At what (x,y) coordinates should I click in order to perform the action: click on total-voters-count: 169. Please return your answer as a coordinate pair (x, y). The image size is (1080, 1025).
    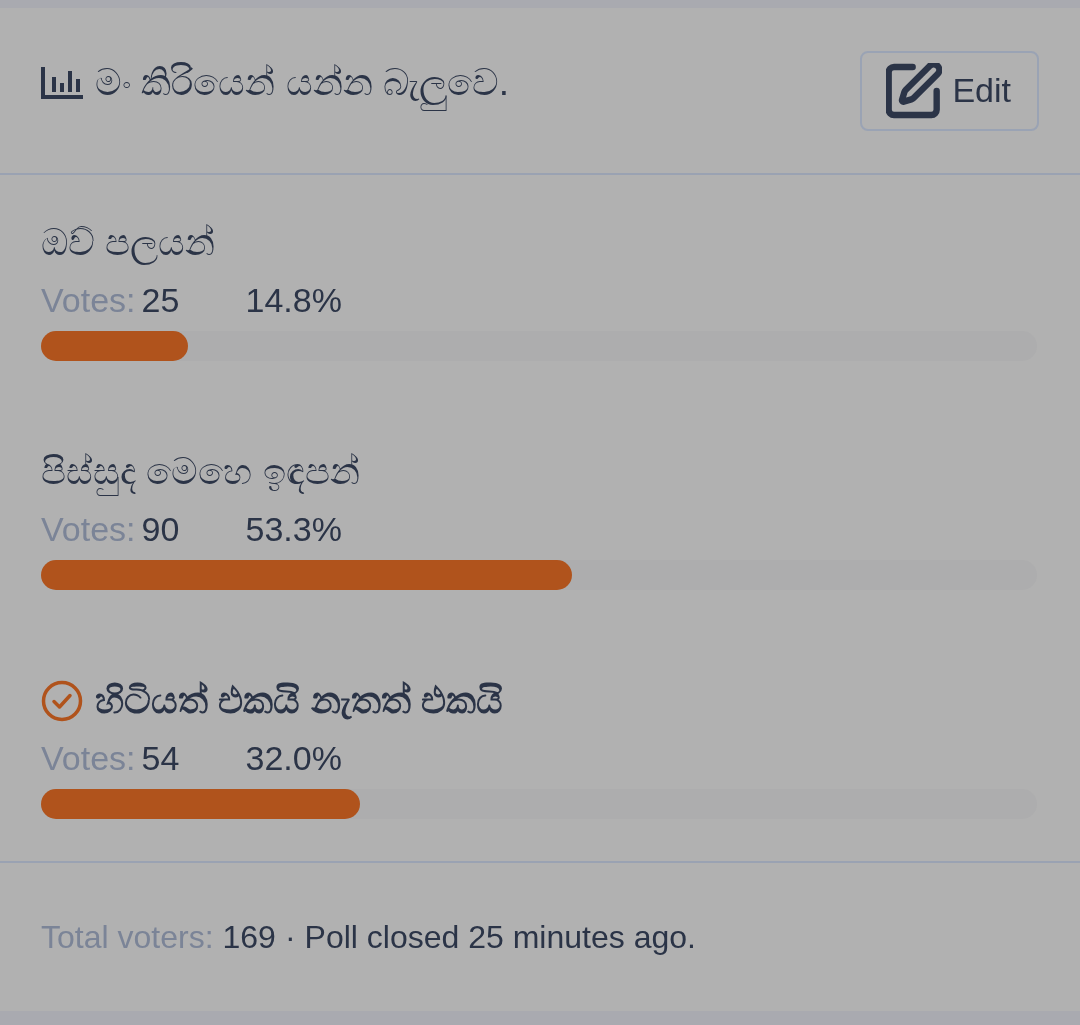
    Looking at the image, I should click on (249, 937).